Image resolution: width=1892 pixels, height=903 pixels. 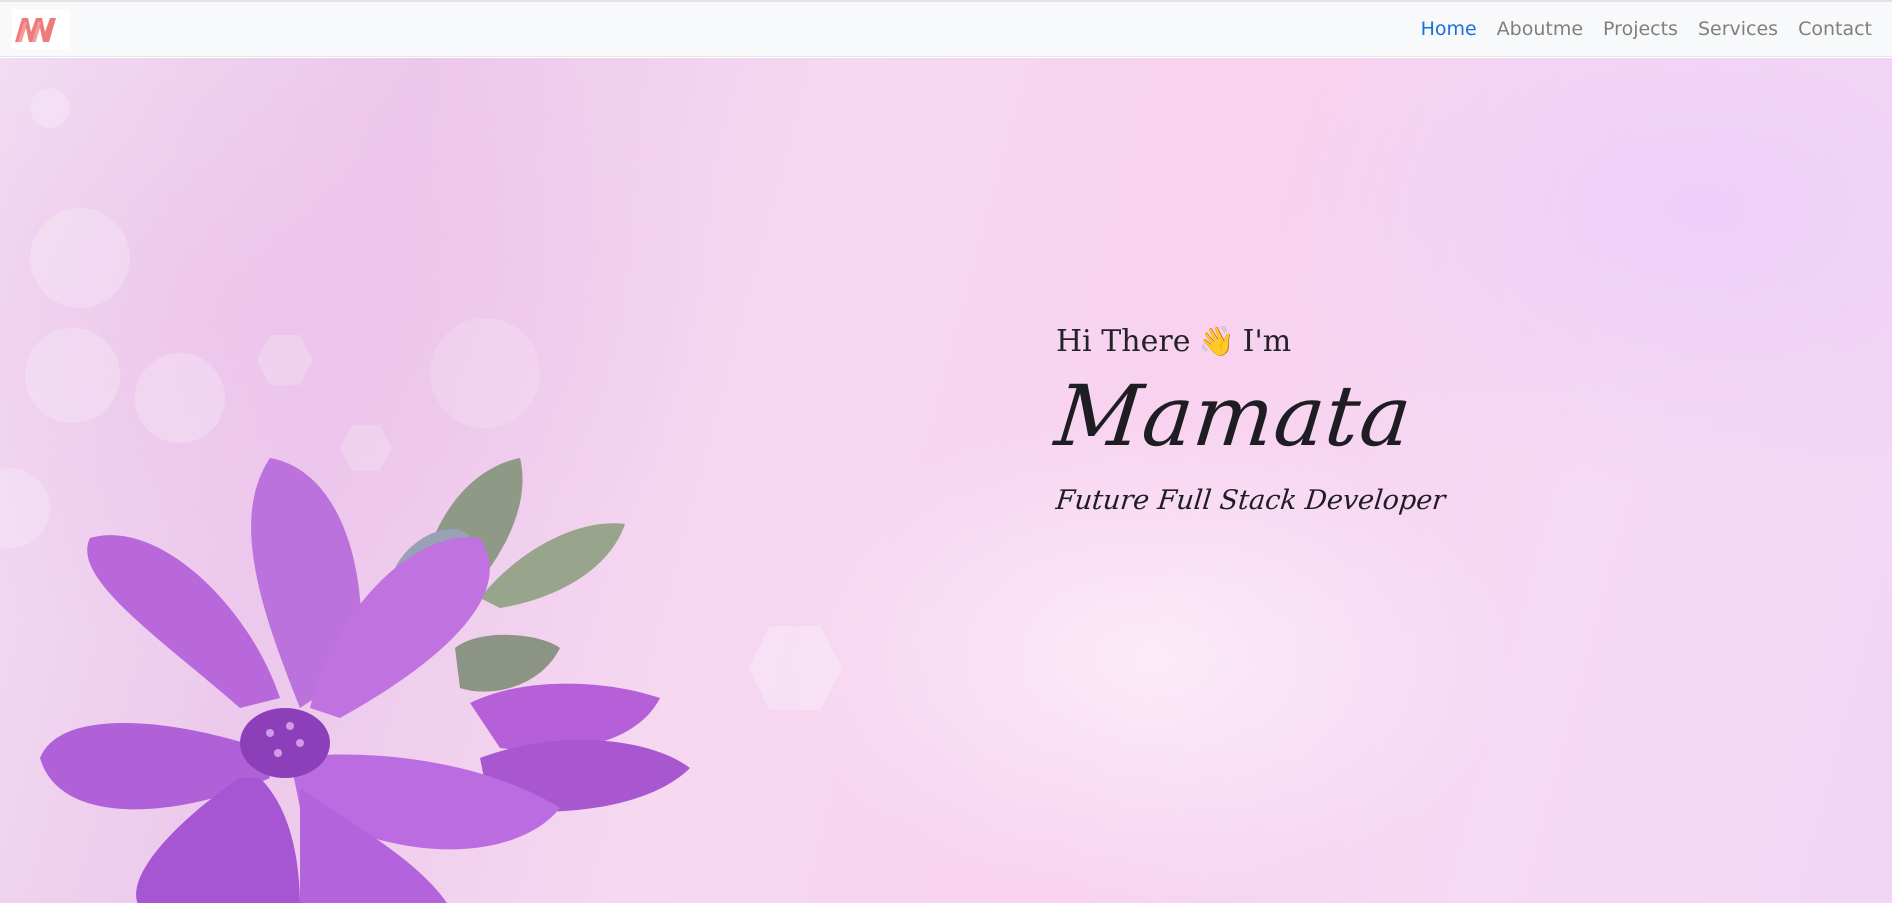 I want to click on brand-logo, so click(x=41, y=29).